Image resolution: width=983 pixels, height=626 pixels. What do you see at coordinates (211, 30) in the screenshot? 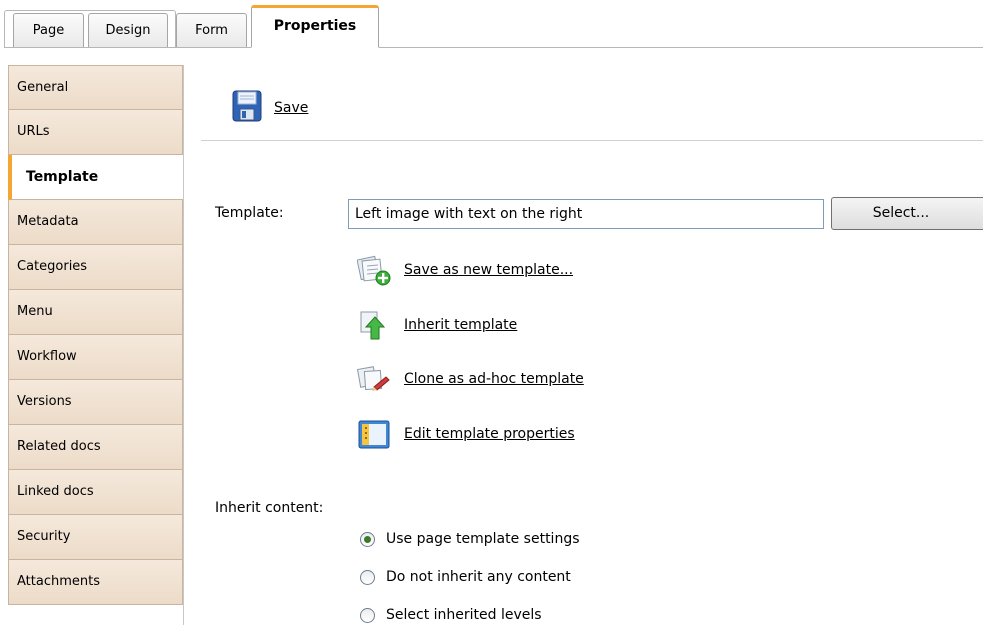
I see `tab-form: Form` at bounding box center [211, 30].